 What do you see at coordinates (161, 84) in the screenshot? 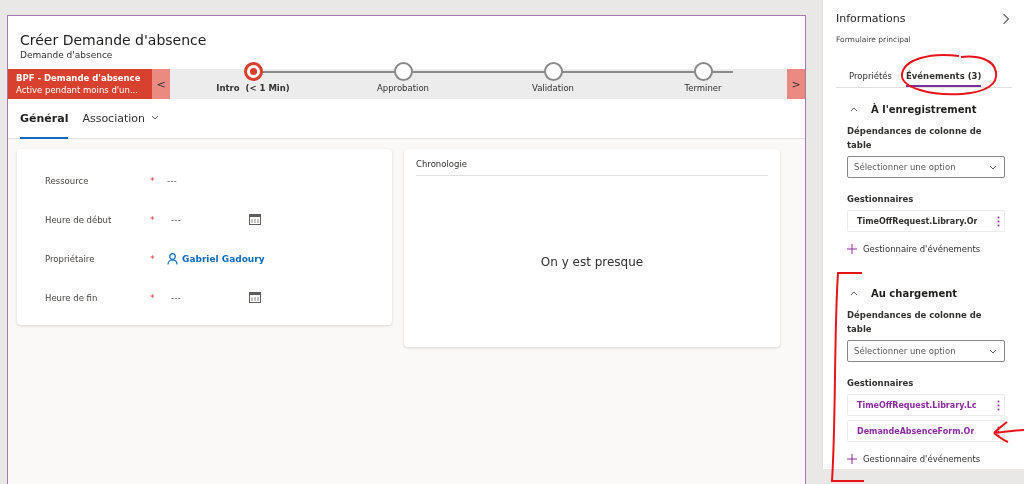
I see `previous-stage-button: <` at bounding box center [161, 84].